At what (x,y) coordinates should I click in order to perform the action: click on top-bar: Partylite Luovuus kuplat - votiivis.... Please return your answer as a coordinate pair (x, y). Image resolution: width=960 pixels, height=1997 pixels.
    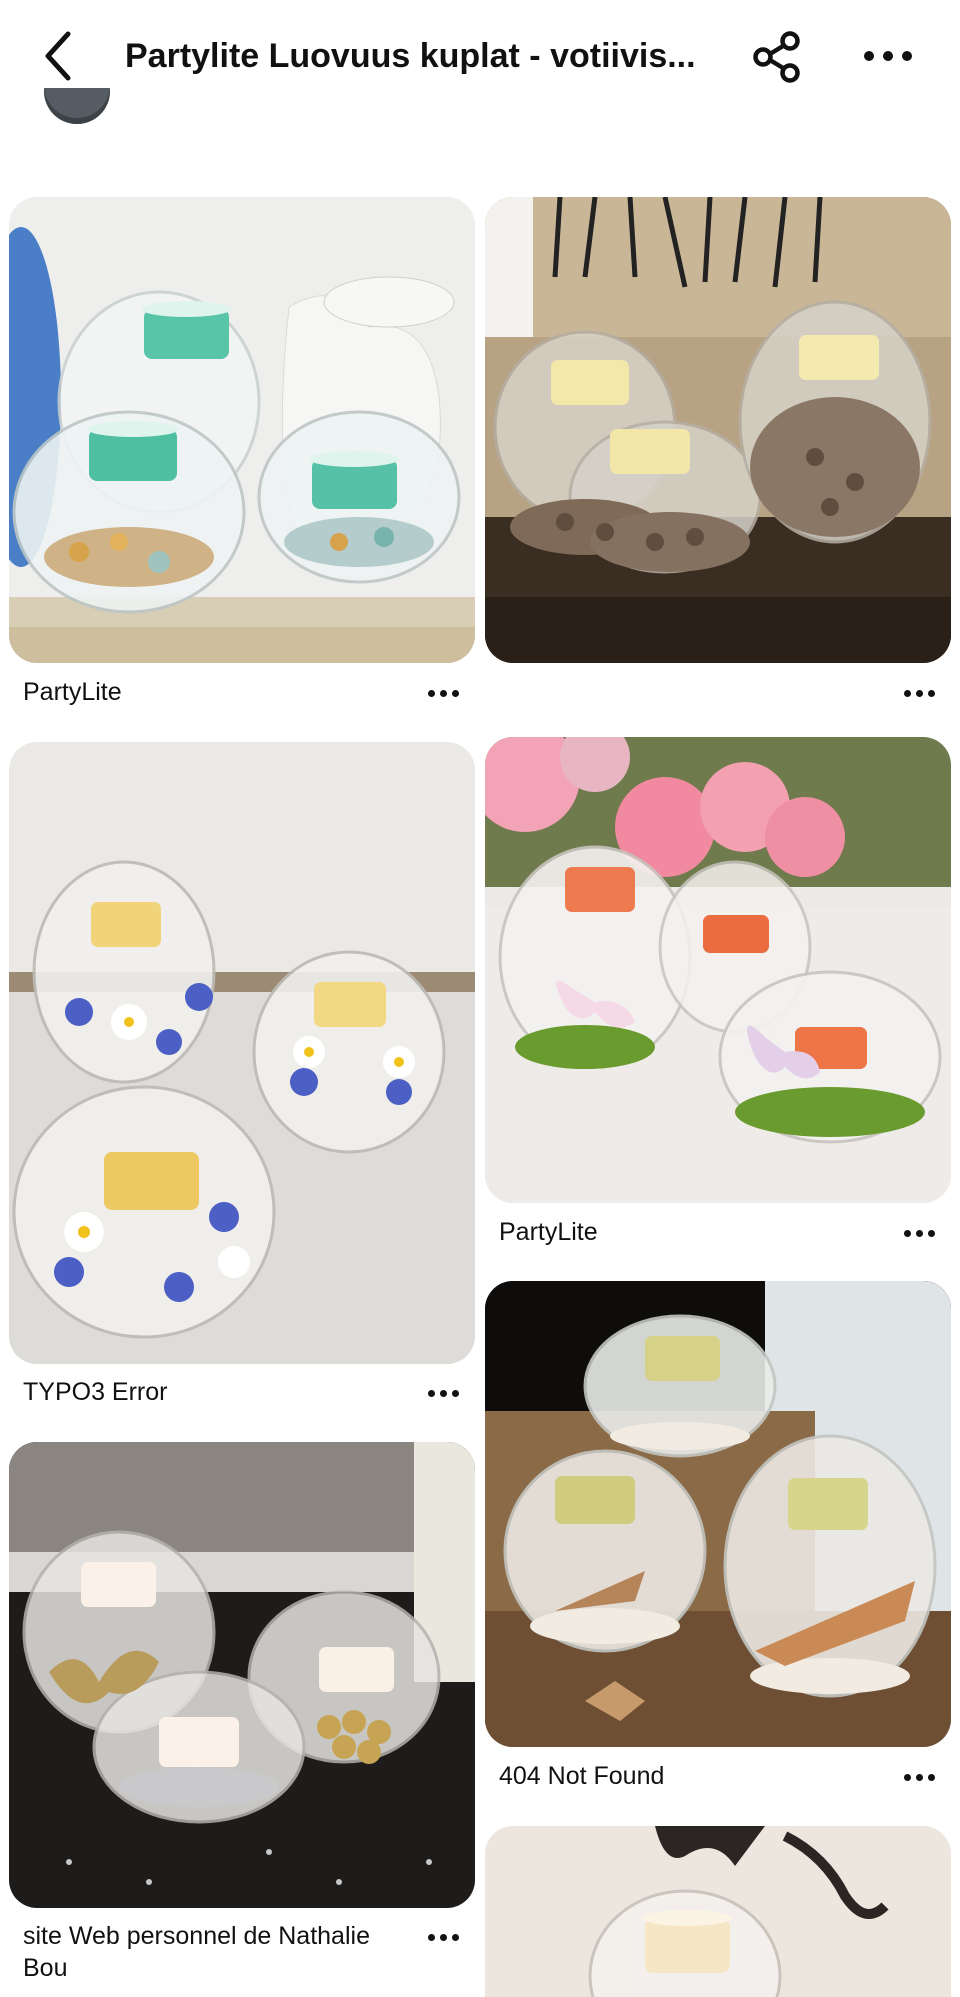
    Looking at the image, I should click on (480, 56).